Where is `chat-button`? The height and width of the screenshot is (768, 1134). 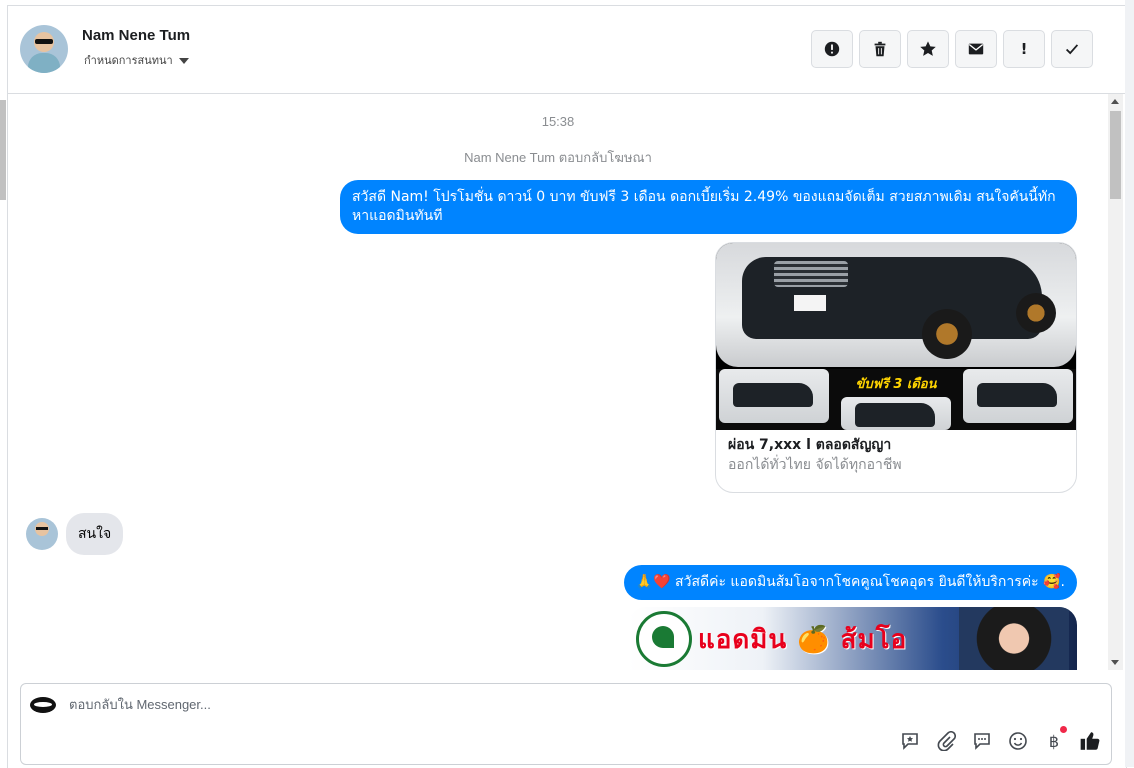
chat-button is located at coordinates (982, 741).